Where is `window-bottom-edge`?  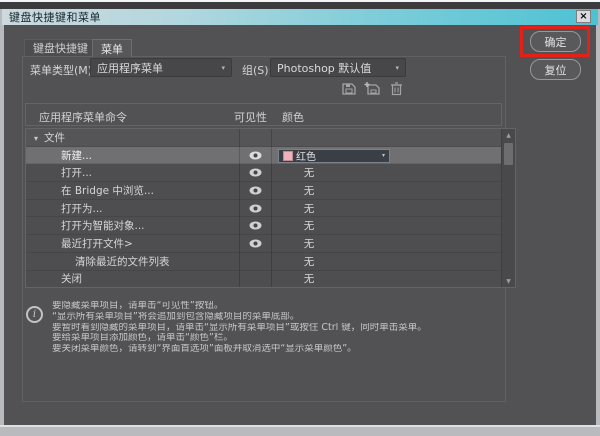
window-bottom-edge is located at coordinates (300, 426).